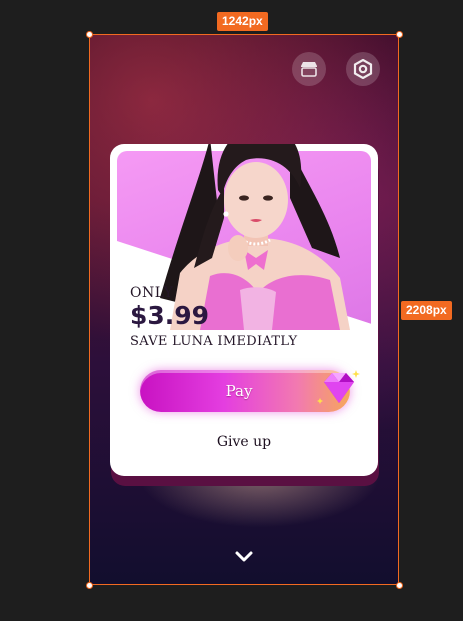 This screenshot has height=621, width=463. I want to click on settings-button, so click(363, 69).